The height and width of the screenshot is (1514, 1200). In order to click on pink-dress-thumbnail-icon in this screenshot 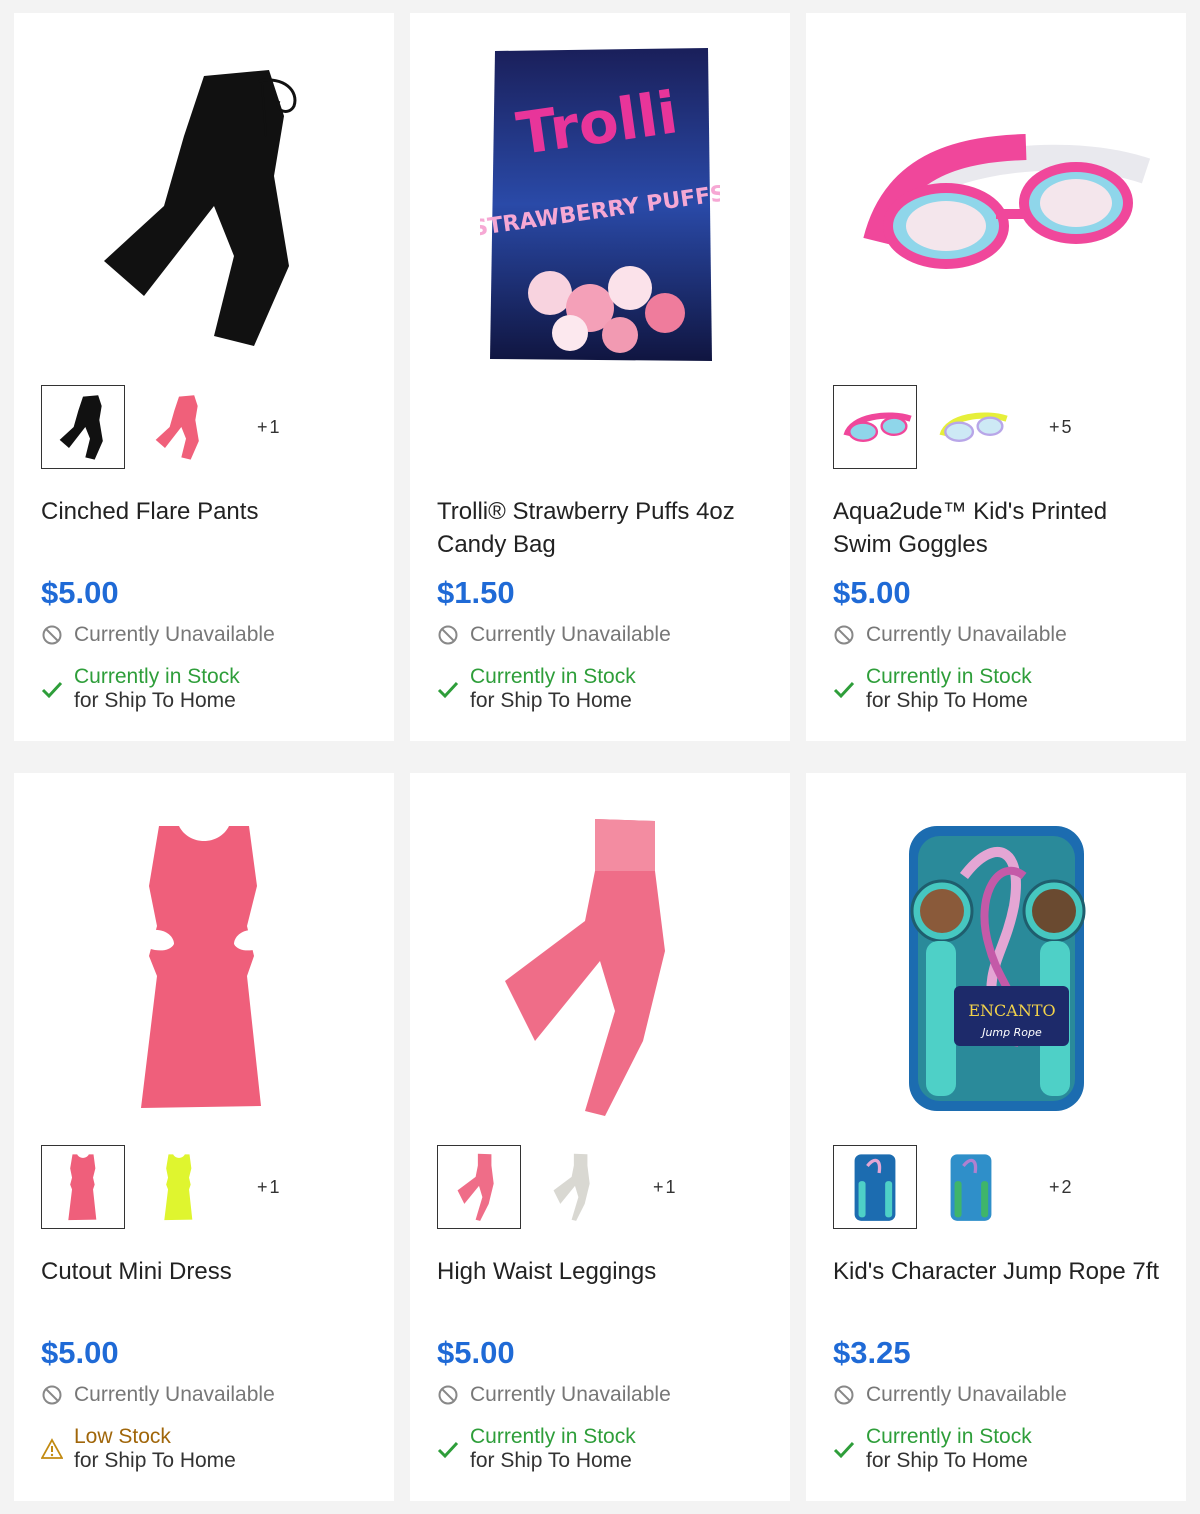, I will do `click(82, 1187)`.